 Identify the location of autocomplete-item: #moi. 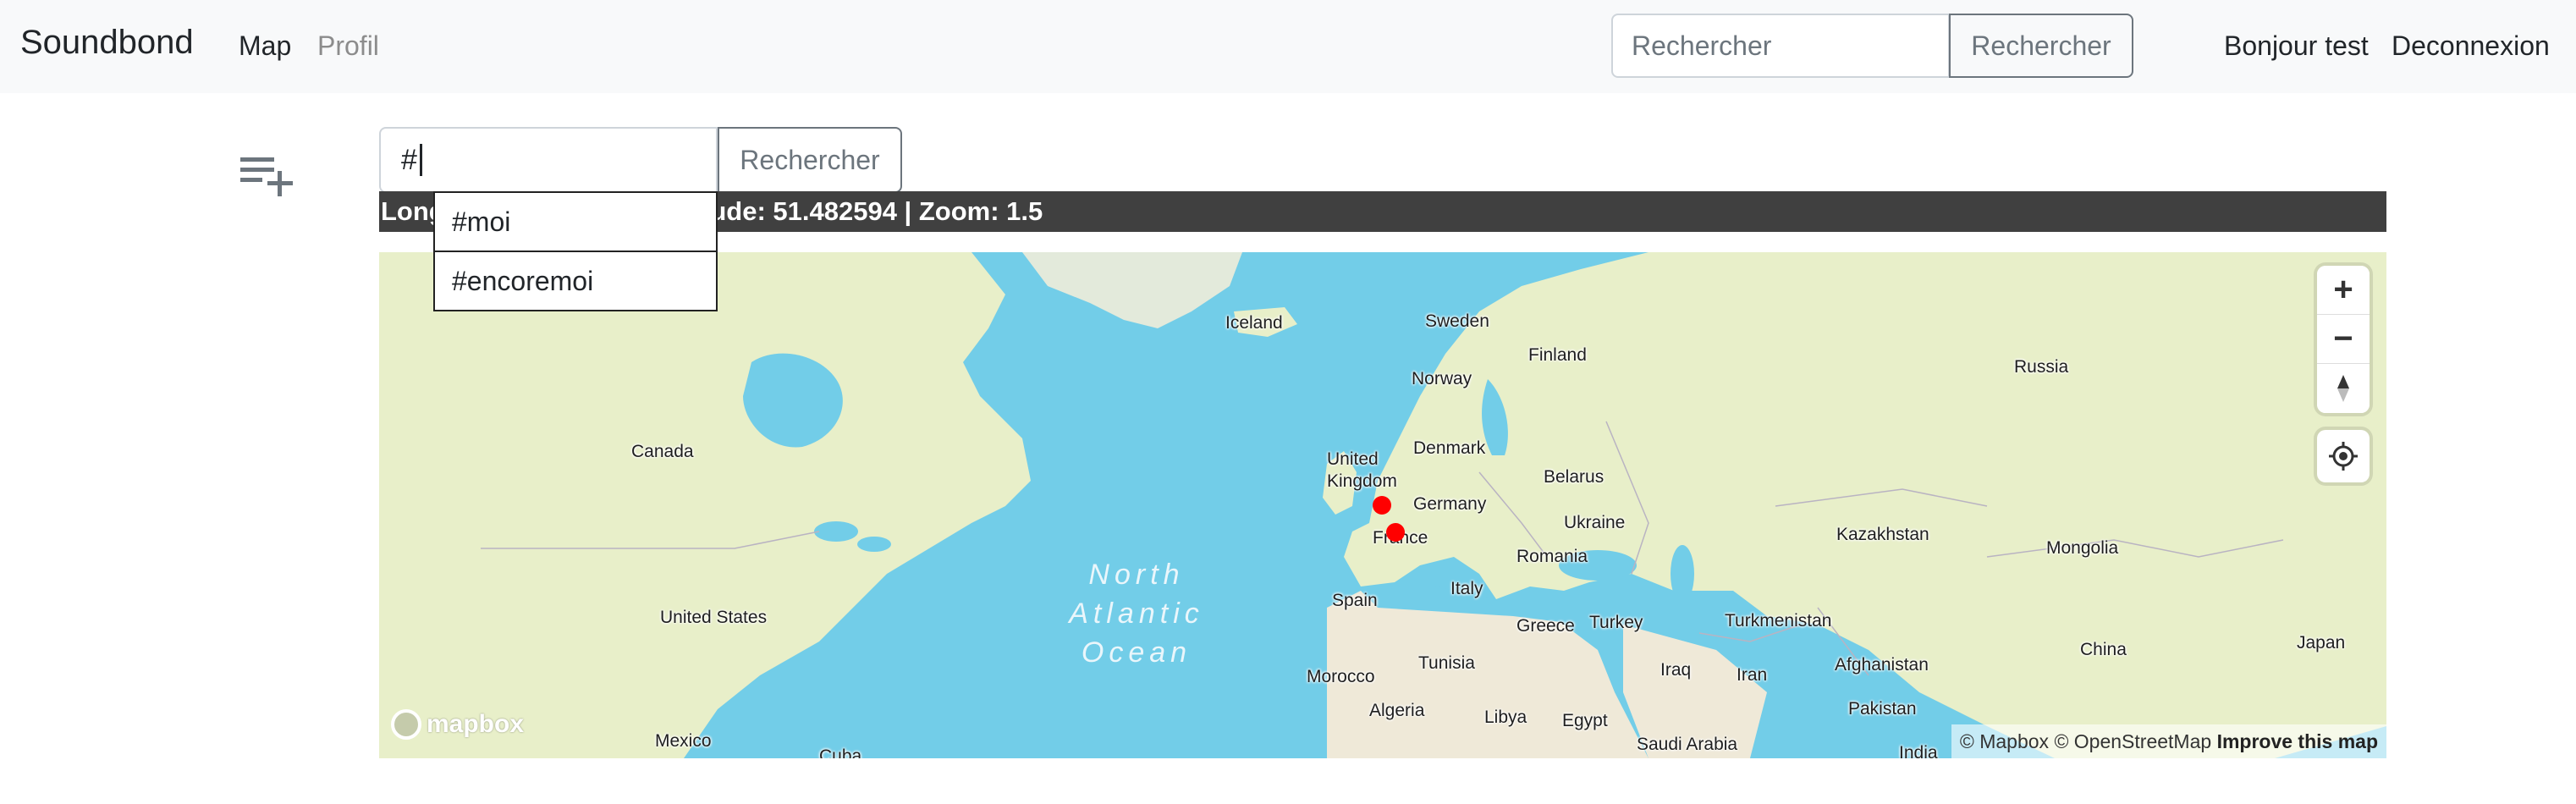
(575, 221).